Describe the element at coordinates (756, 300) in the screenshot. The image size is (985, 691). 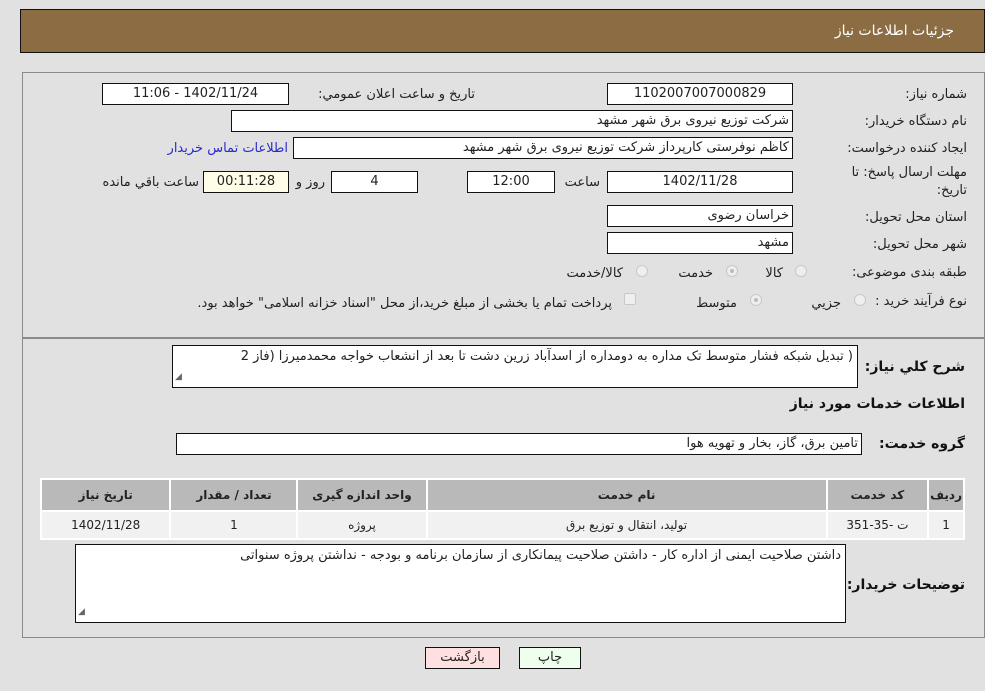
I see `process-radio-medium` at that location.